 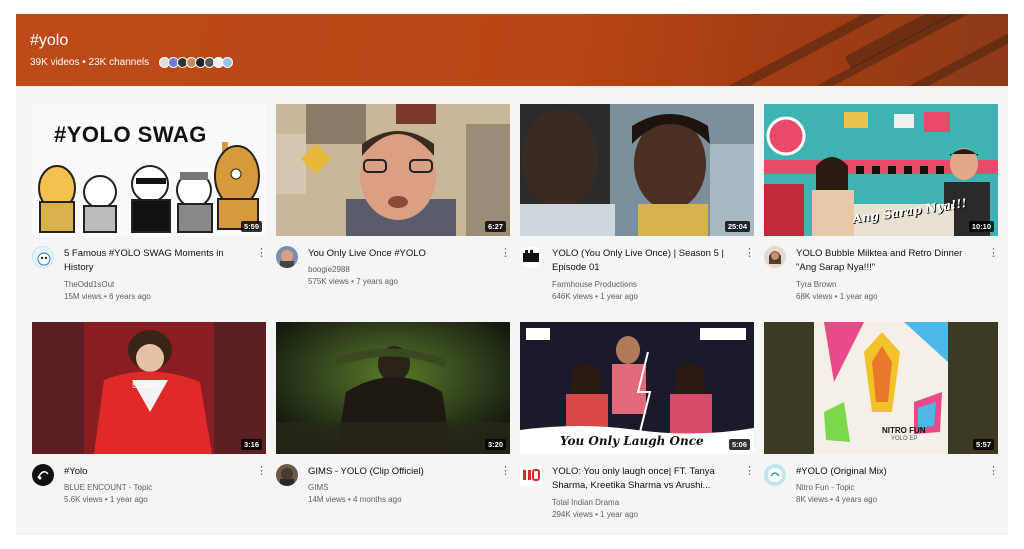 What do you see at coordinates (904, 439) in the screenshot?
I see `thumbnail-subtitle: YOLO EP` at bounding box center [904, 439].